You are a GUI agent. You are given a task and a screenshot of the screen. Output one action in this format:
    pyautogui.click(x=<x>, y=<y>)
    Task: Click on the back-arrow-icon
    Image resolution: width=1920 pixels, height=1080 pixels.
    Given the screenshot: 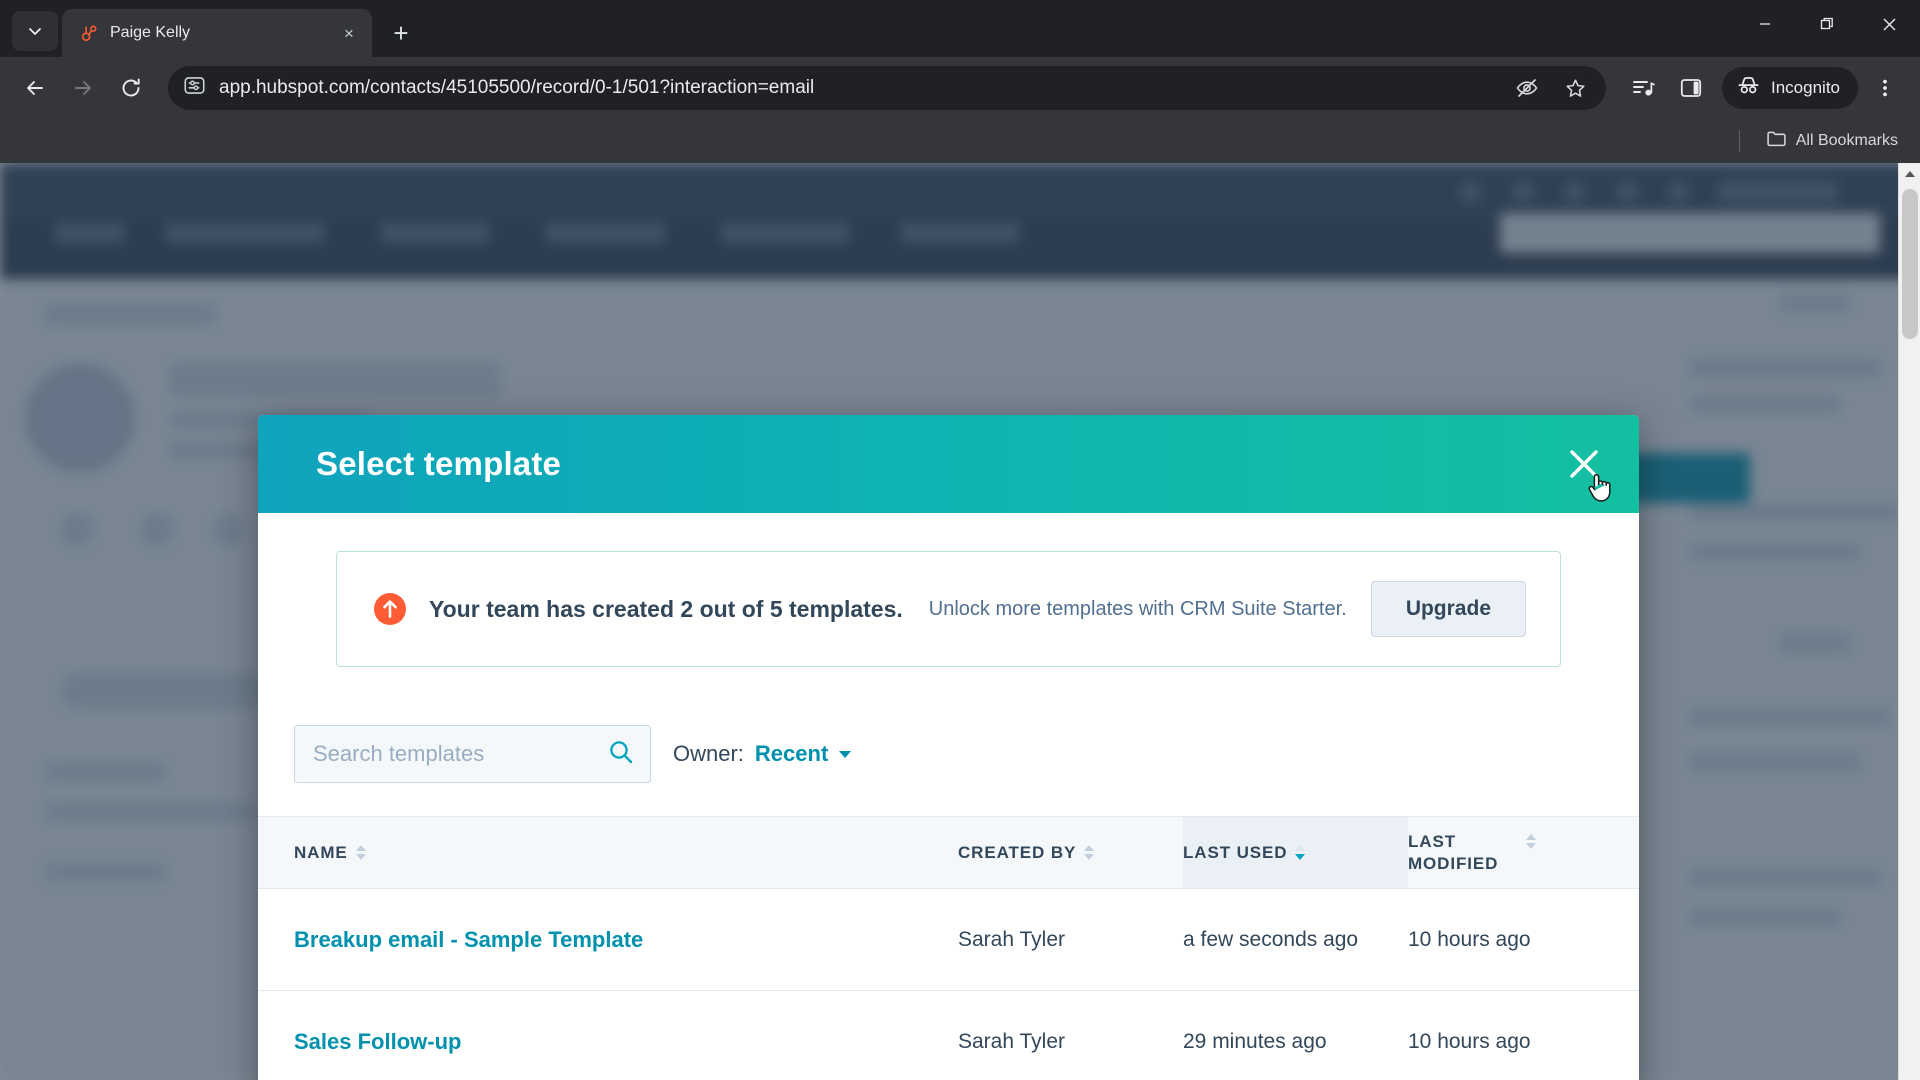 What is the action you would take?
    pyautogui.click(x=35, y=88)
    